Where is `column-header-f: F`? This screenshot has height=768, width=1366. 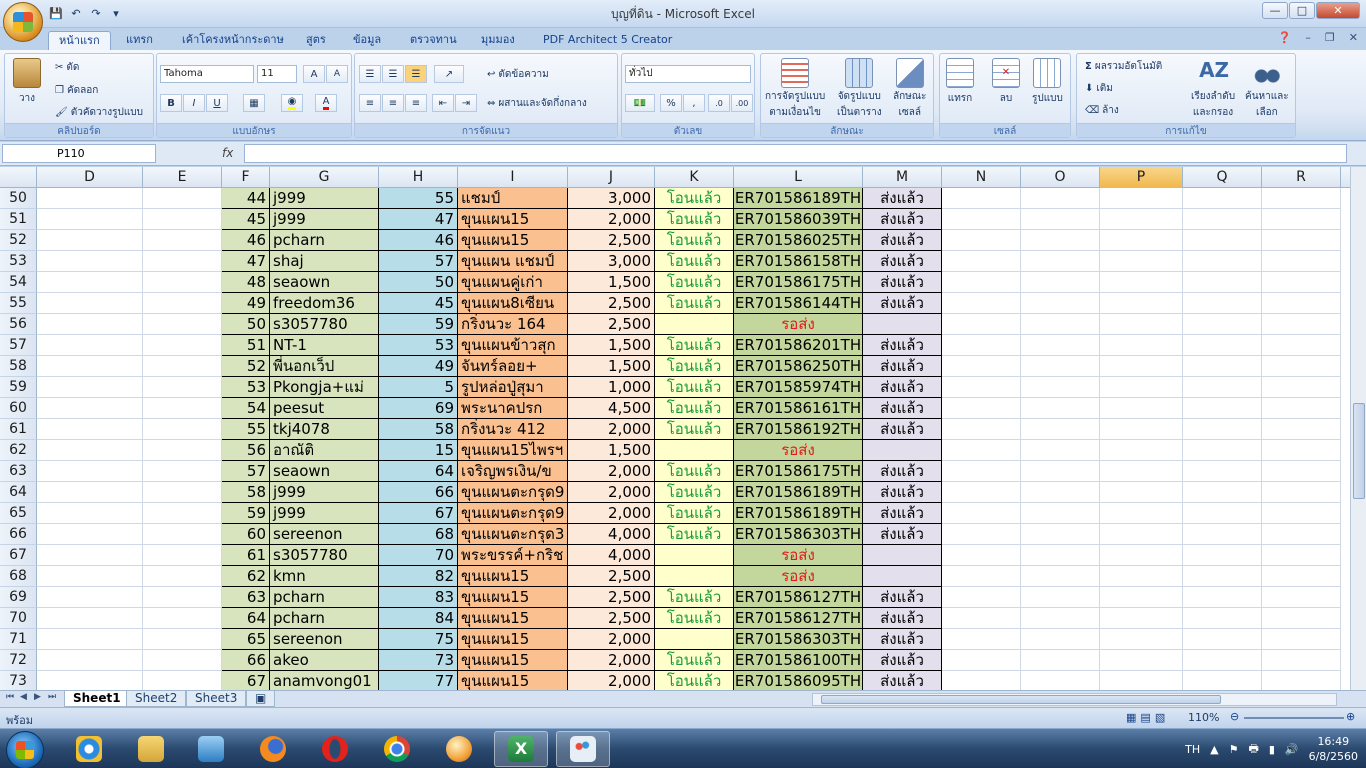 column-header-f: F is located at coordinates (246, 177).